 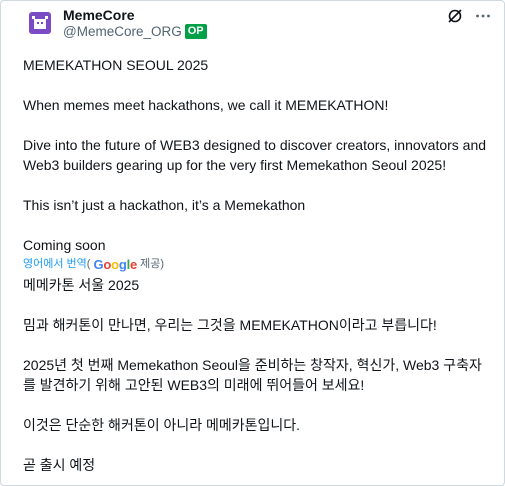 What do you see at coordinates (55, 264) in the screenshot?
I see `translate-link: 영어에서 번역` at bounding box center [55, 264].